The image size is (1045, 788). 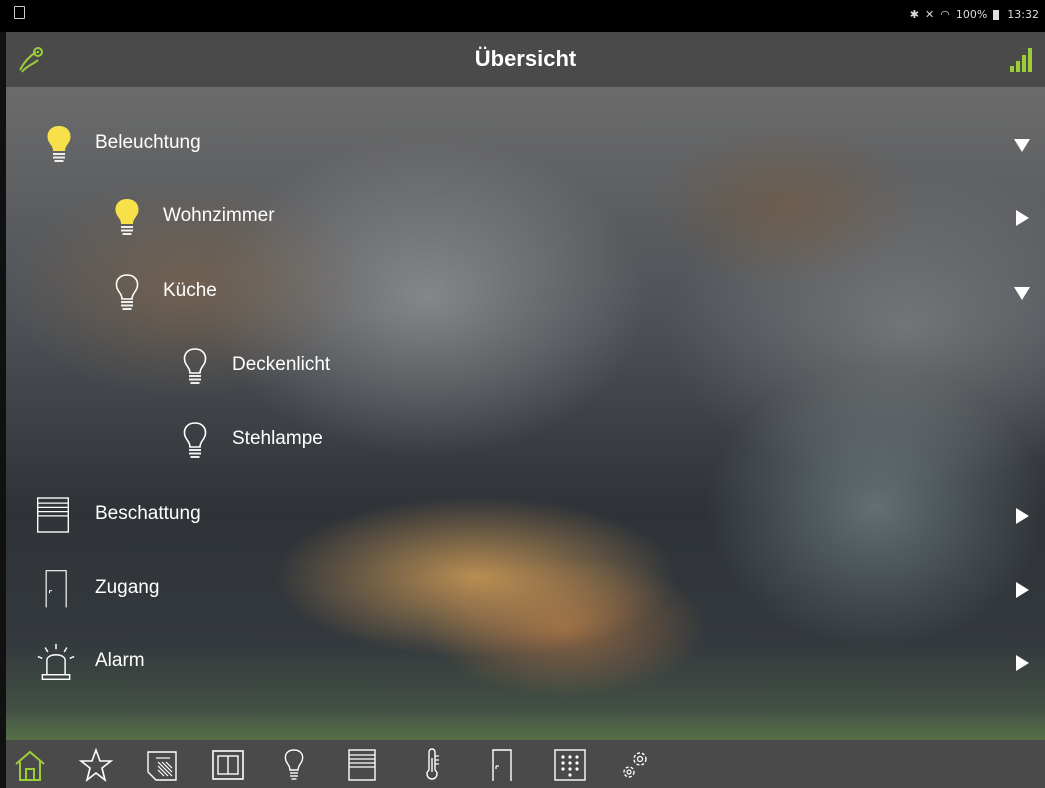 I want to click on mute-icon: ✕, so click(x=930, y=14).